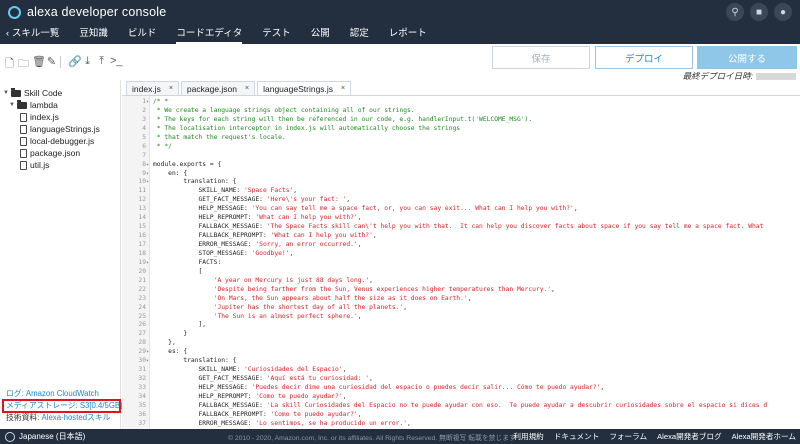  I want to click on code-line: 20 [, so click(461, 272).